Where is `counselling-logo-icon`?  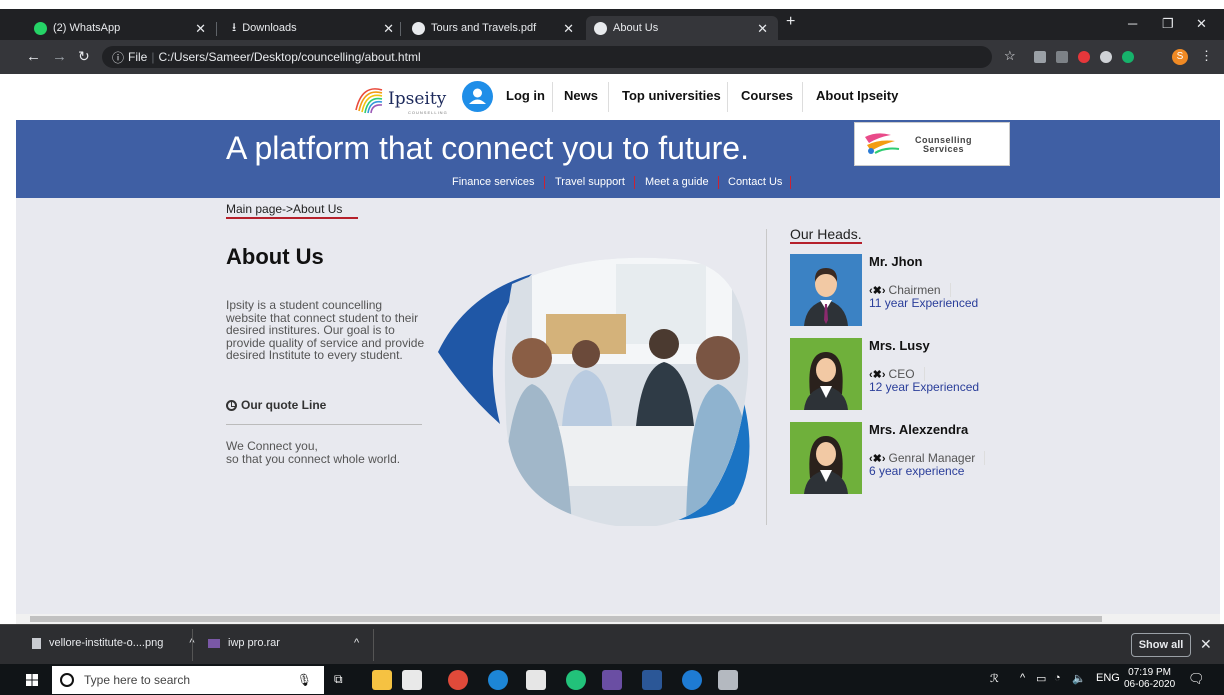
counselling-logo-icon is located at coordinates (882, 143).